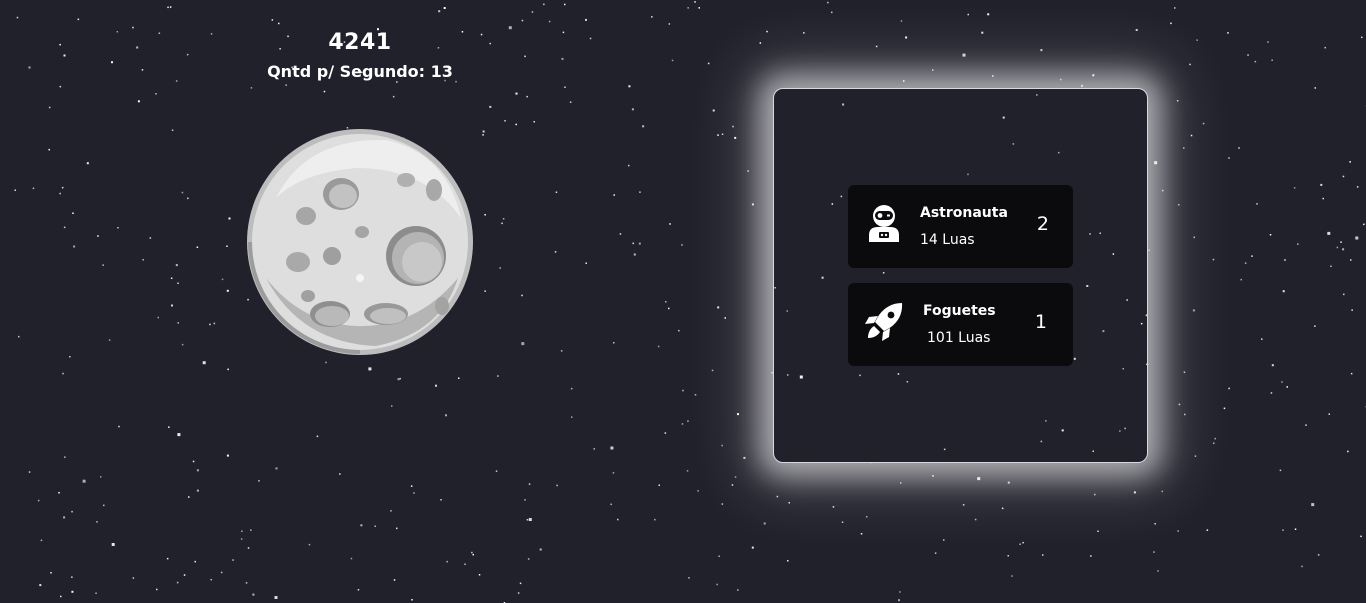 This screenshot has width=1366, height=603. Describe the element at coordinates (947, 240) in the screenshot. I see `upgrade-cost: 14 Luas` at that location.